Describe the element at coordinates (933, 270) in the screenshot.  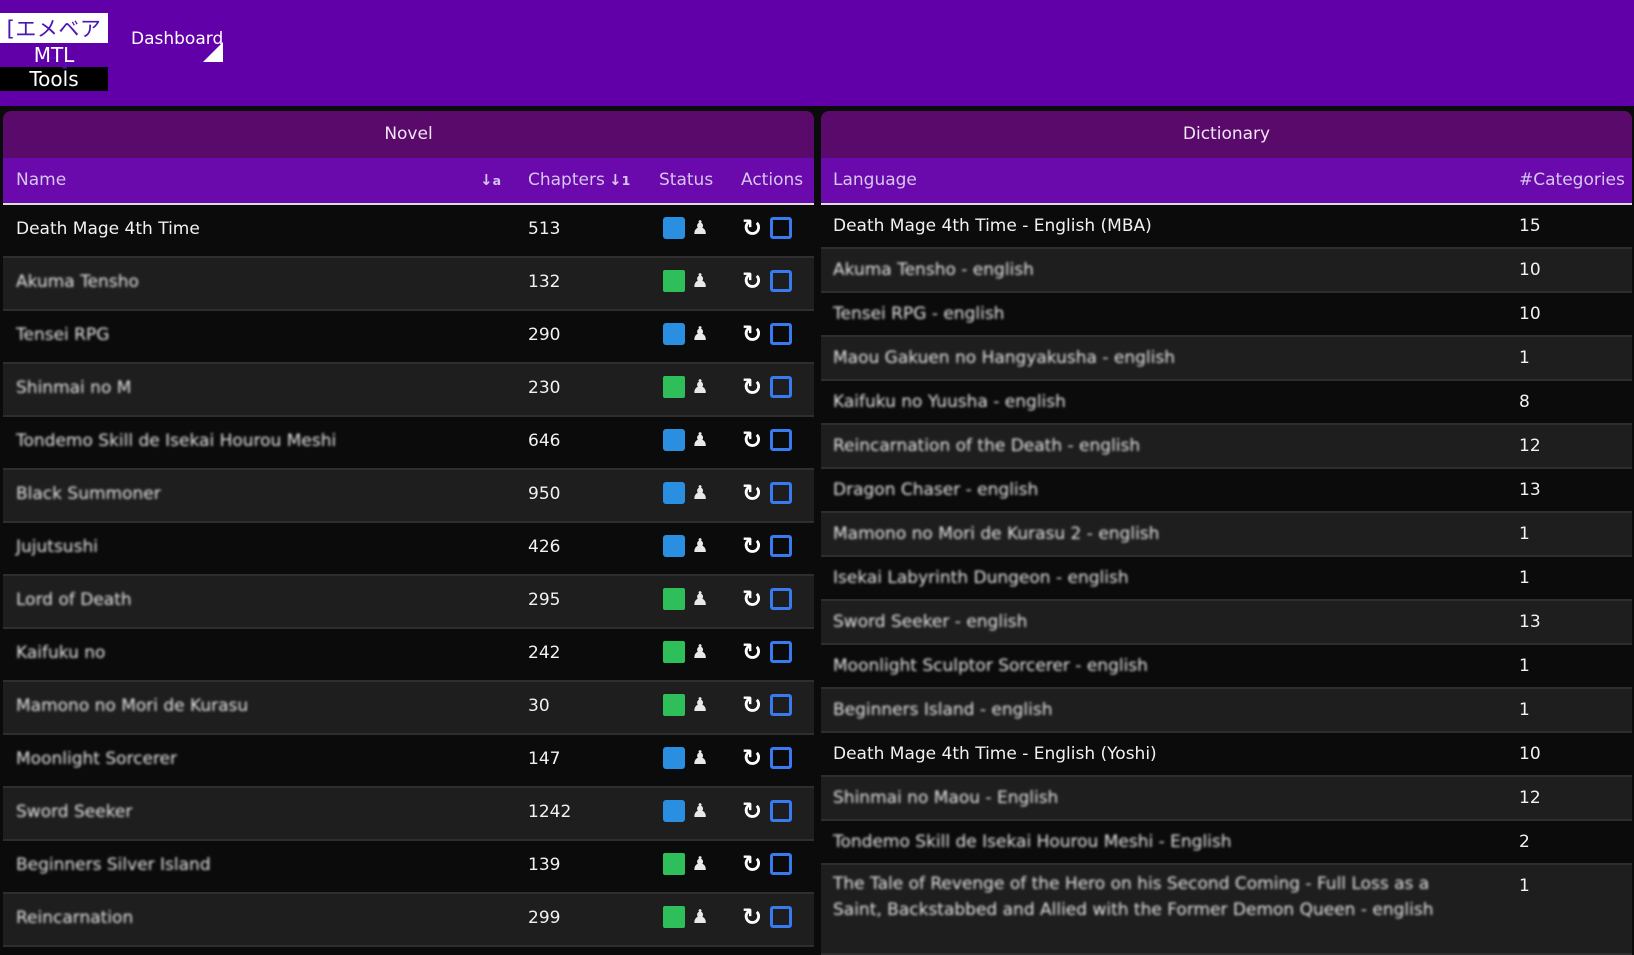
I see `dictionary-language: Akuma Tensho - english` at that location.